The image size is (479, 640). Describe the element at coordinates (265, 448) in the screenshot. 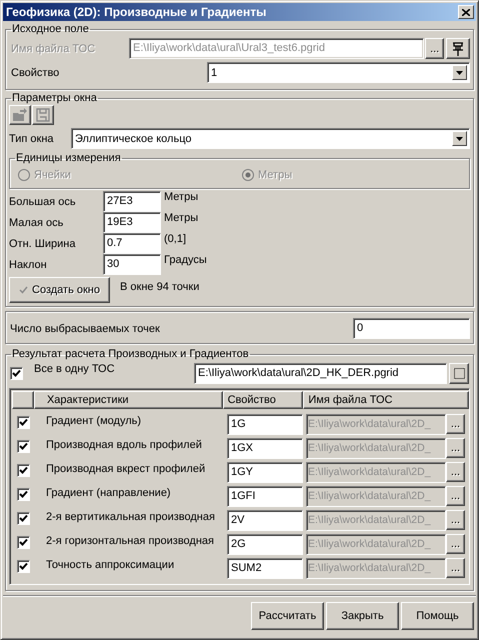

I see `input-field: 1GX` at that location.